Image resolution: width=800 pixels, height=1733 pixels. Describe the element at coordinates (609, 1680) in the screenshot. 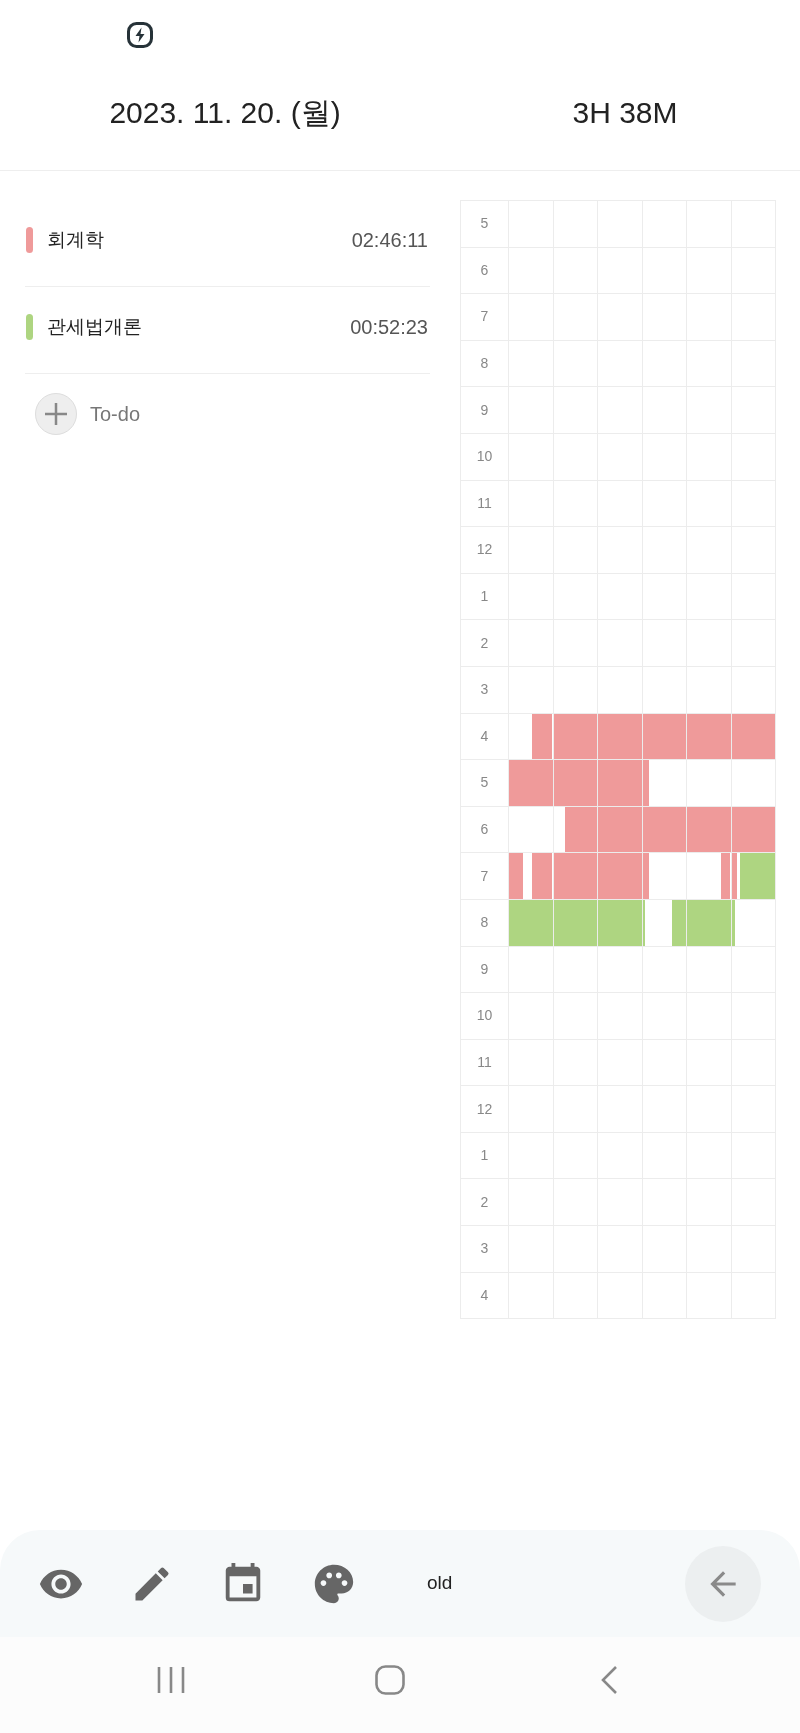

I see `chevron-left-icon` at that location.